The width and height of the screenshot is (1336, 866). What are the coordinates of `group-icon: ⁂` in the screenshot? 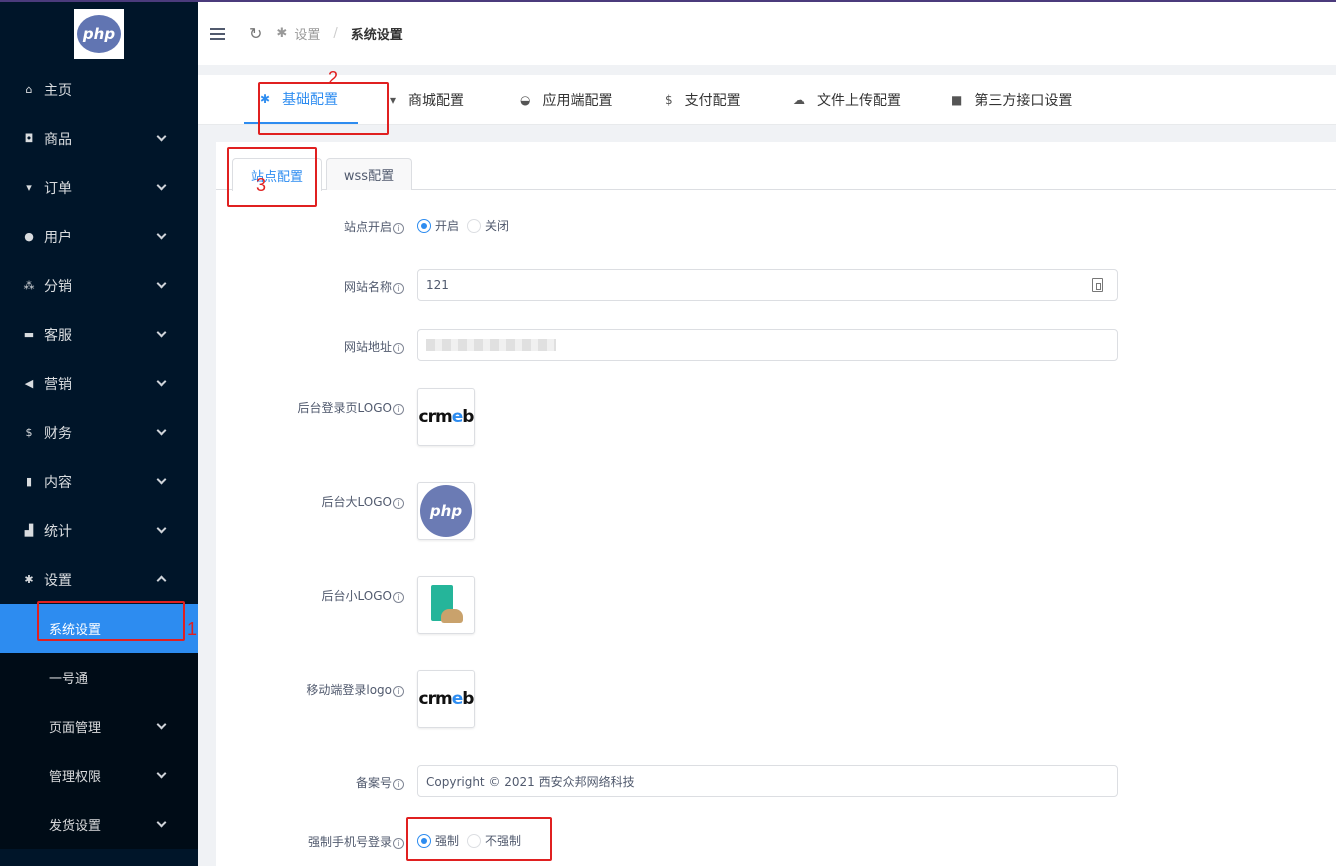 It's located at (29, 285).